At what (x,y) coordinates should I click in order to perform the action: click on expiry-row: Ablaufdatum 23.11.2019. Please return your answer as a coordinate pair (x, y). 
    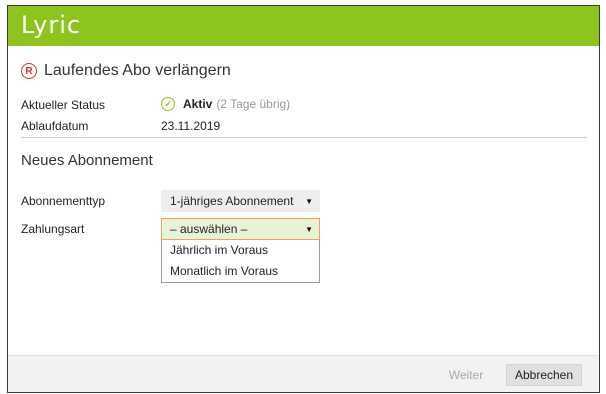
    Looking at the image, I should click on (301, 127).